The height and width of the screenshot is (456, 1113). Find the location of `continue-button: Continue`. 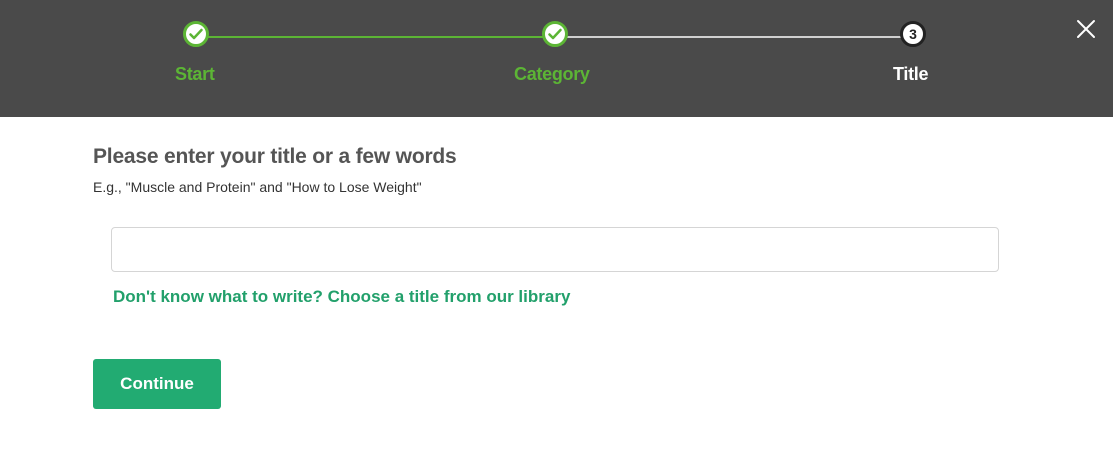

continue-button: Continue is located at coordinates (157, 384).